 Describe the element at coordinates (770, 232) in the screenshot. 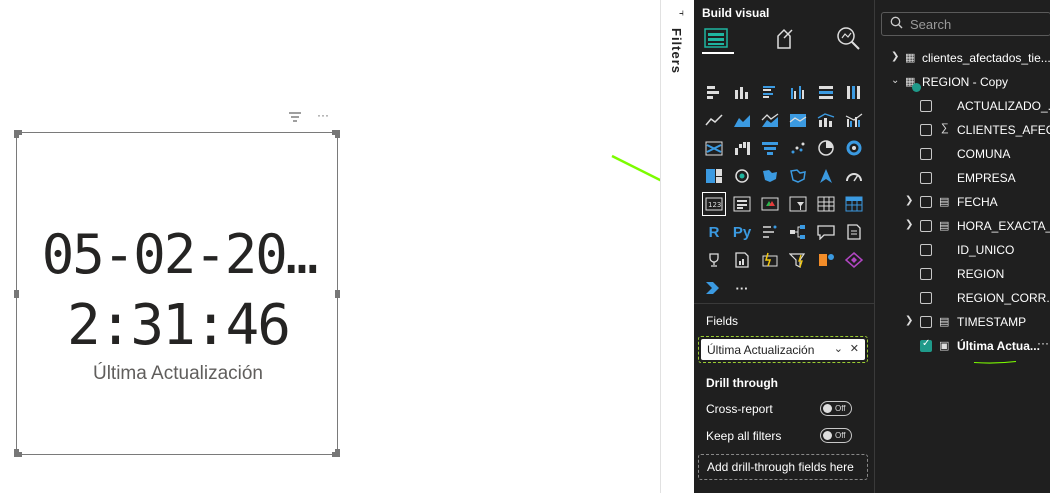

I see `key-influencers-icon` at that location.